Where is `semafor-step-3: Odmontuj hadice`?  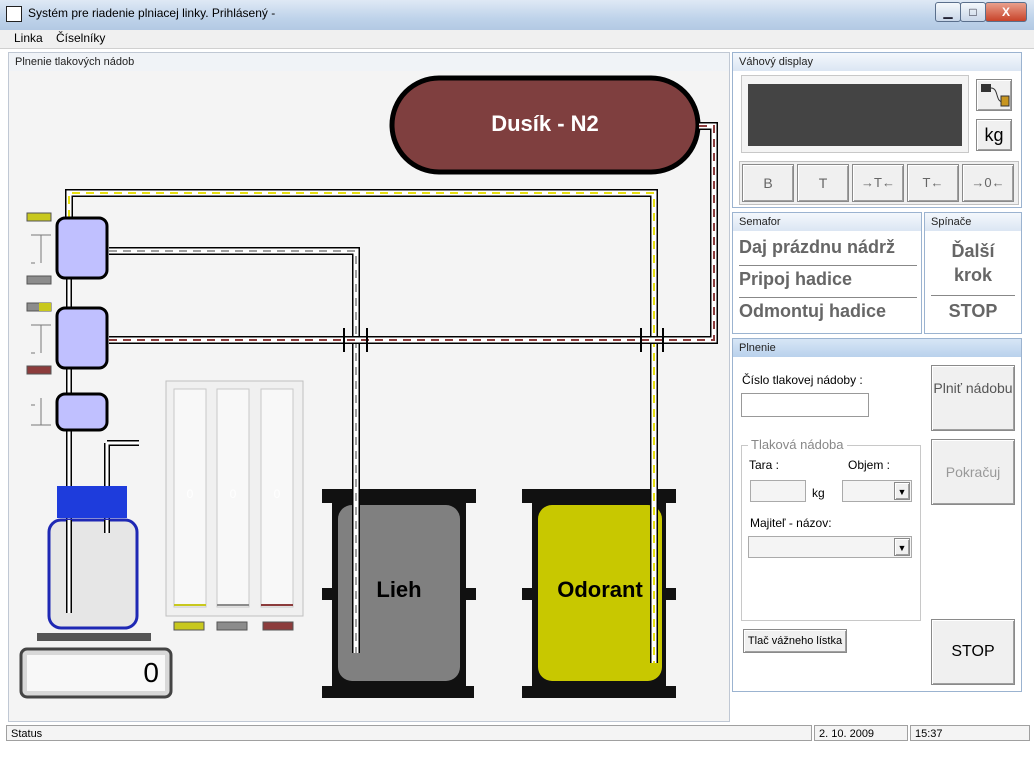
semafor-step-3: Odmontuj hadice is located at coordinates (813, 311).